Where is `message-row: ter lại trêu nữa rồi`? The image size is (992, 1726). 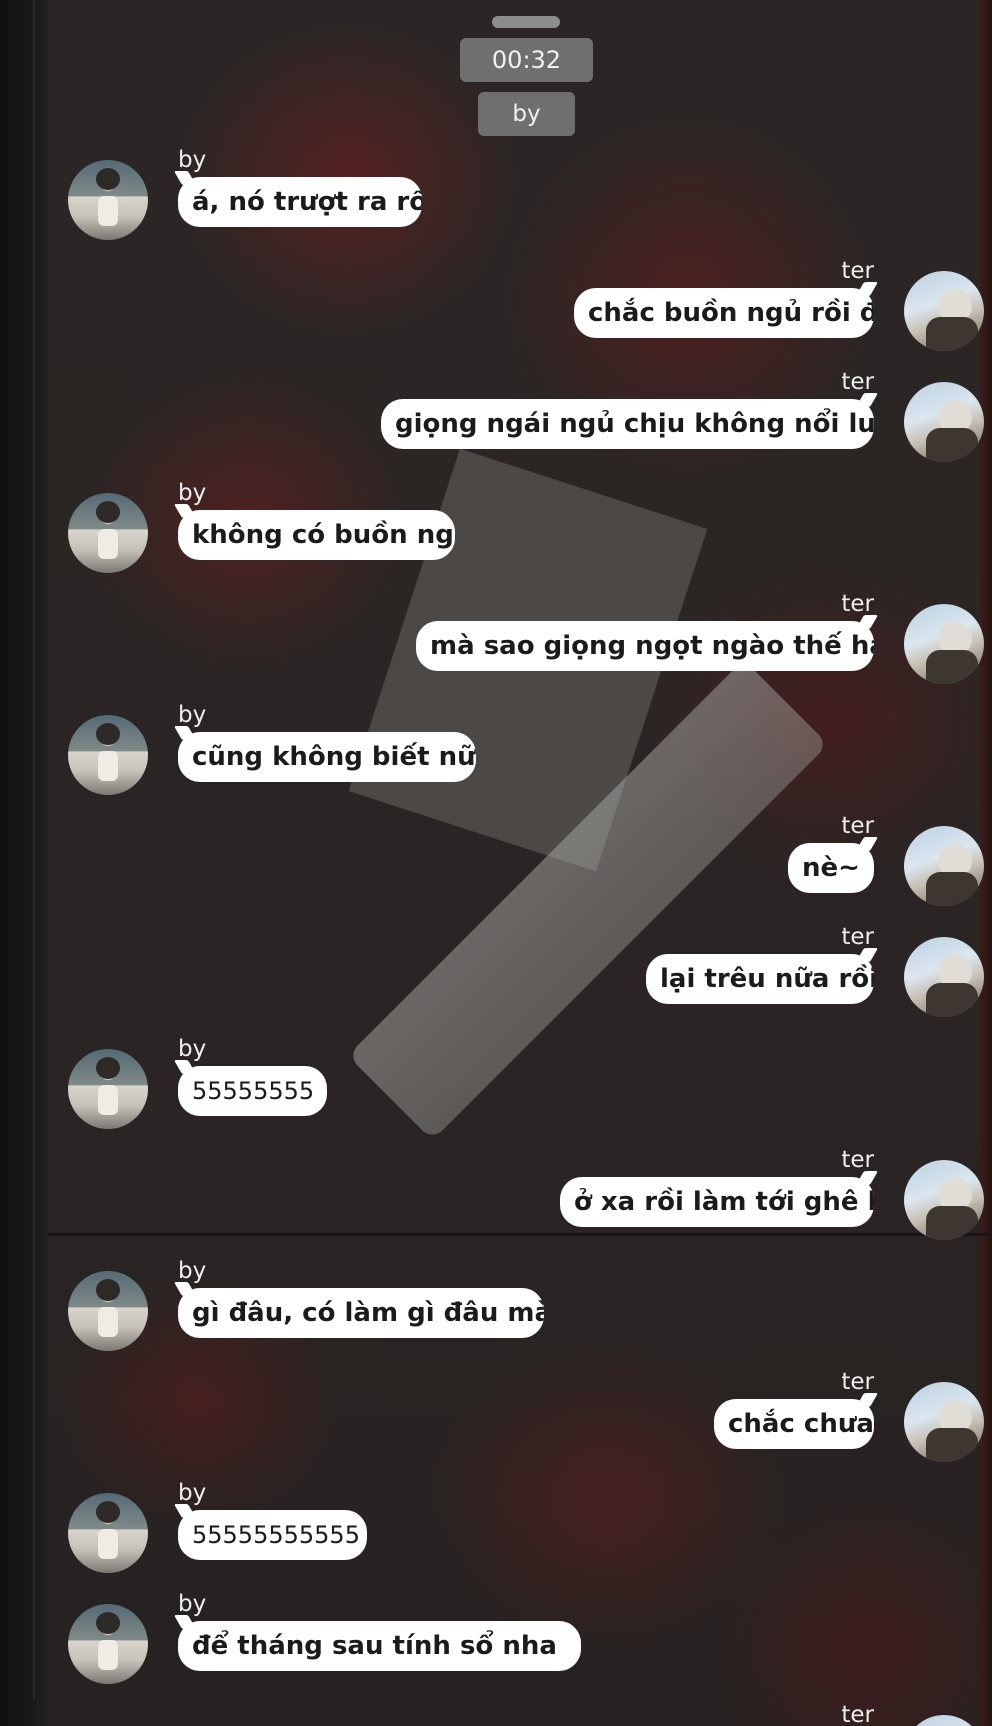 message-row: ter lại trêu nữa rồi is located at coordinates (496, 972).